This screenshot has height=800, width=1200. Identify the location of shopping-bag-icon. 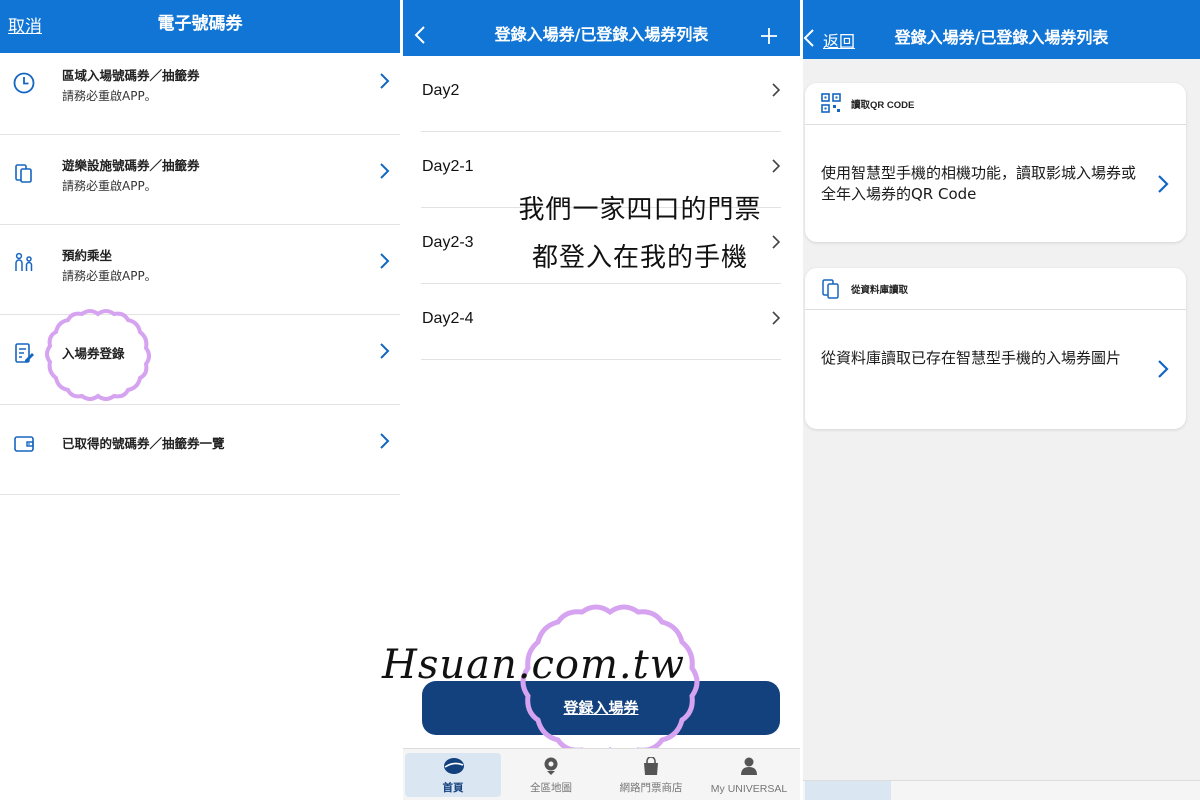
(651, 766).